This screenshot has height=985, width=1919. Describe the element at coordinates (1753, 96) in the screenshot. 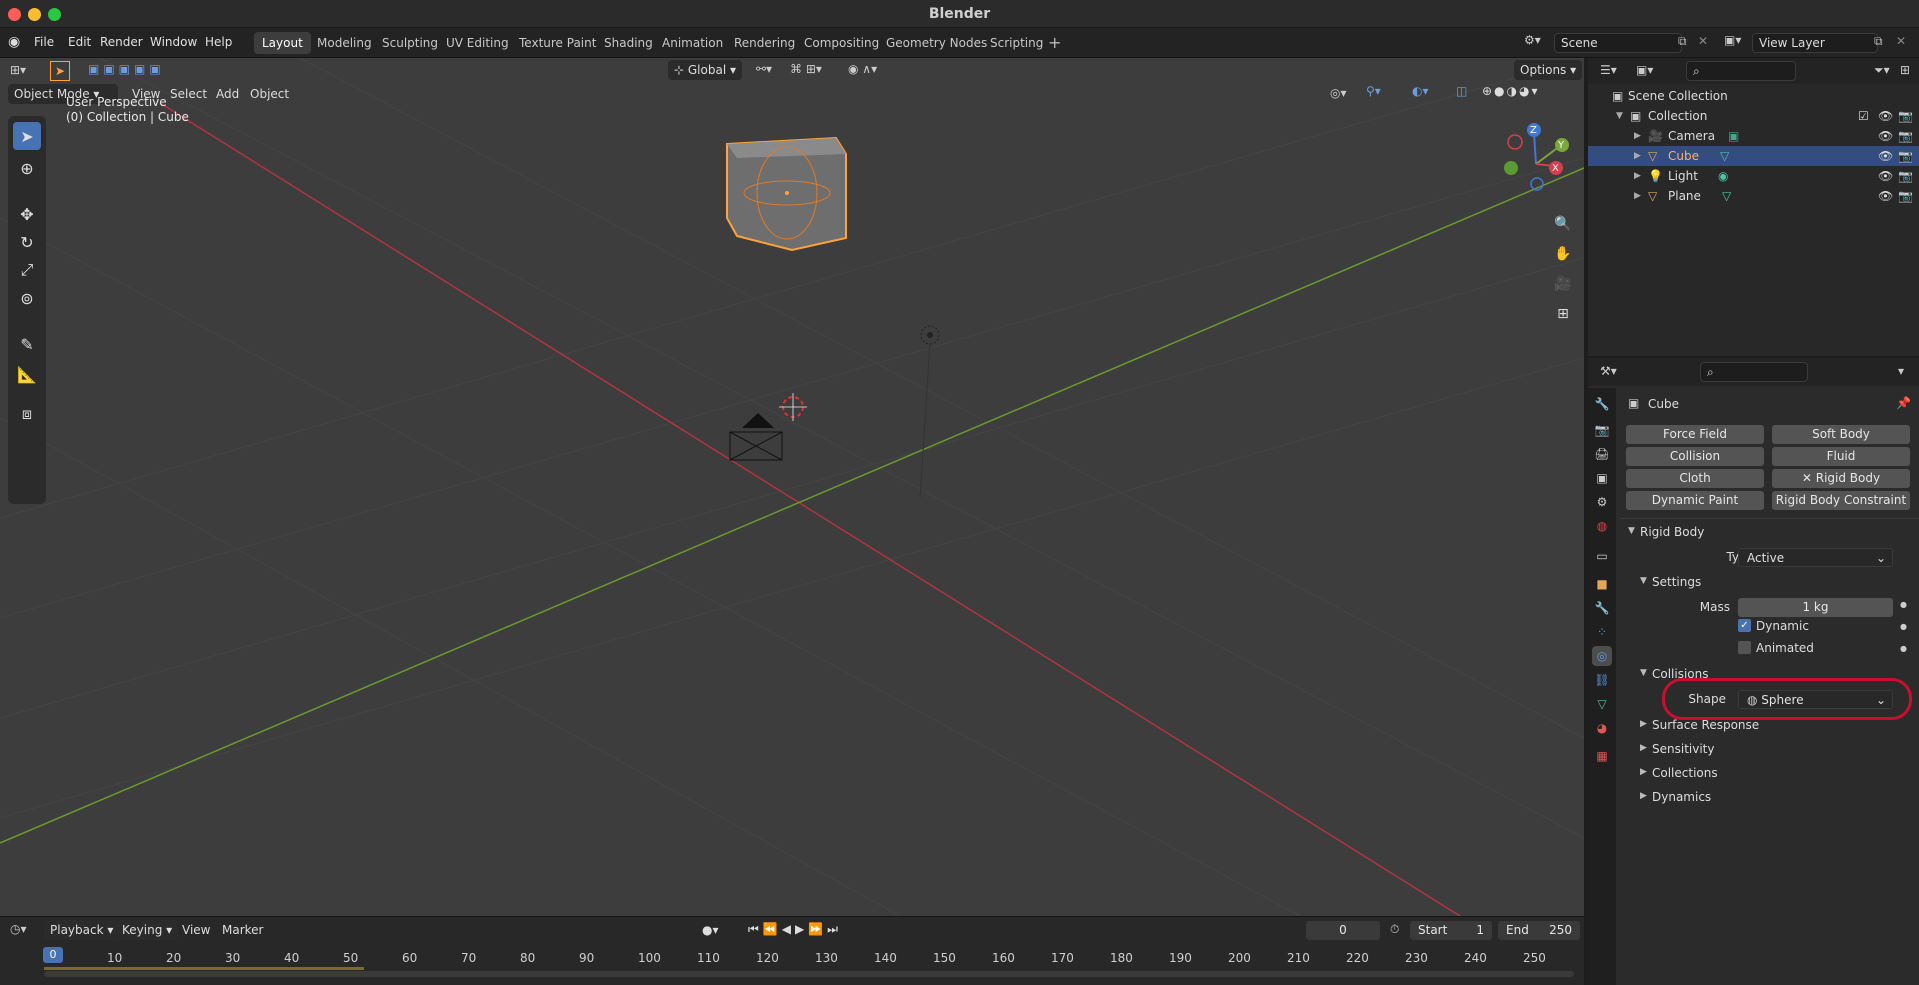

I see `outliner-scene-collection: ▣ Scene Collection` at that location.